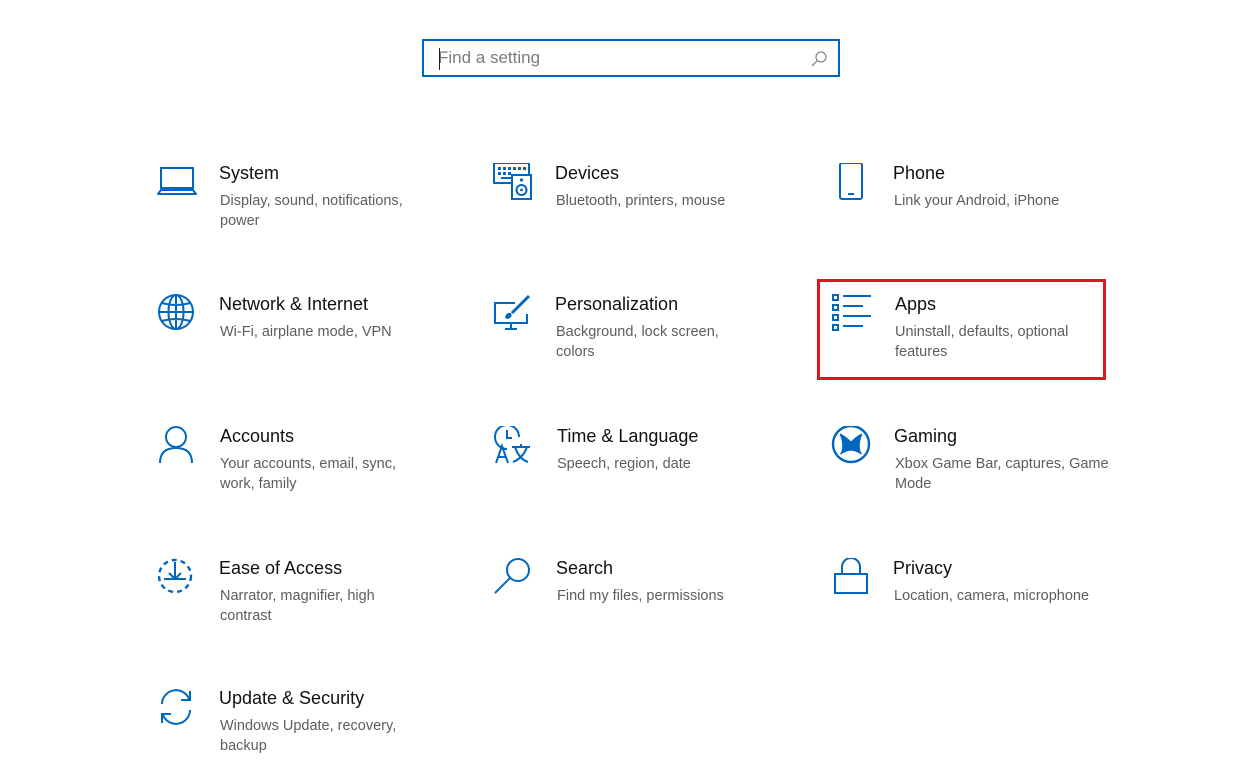 The width and height of the screenshot is (1260, 762). What do you see at coordinates (919, 173) in the screenshot?
I see `category-title: Phone` at bounding box center [919, 173].